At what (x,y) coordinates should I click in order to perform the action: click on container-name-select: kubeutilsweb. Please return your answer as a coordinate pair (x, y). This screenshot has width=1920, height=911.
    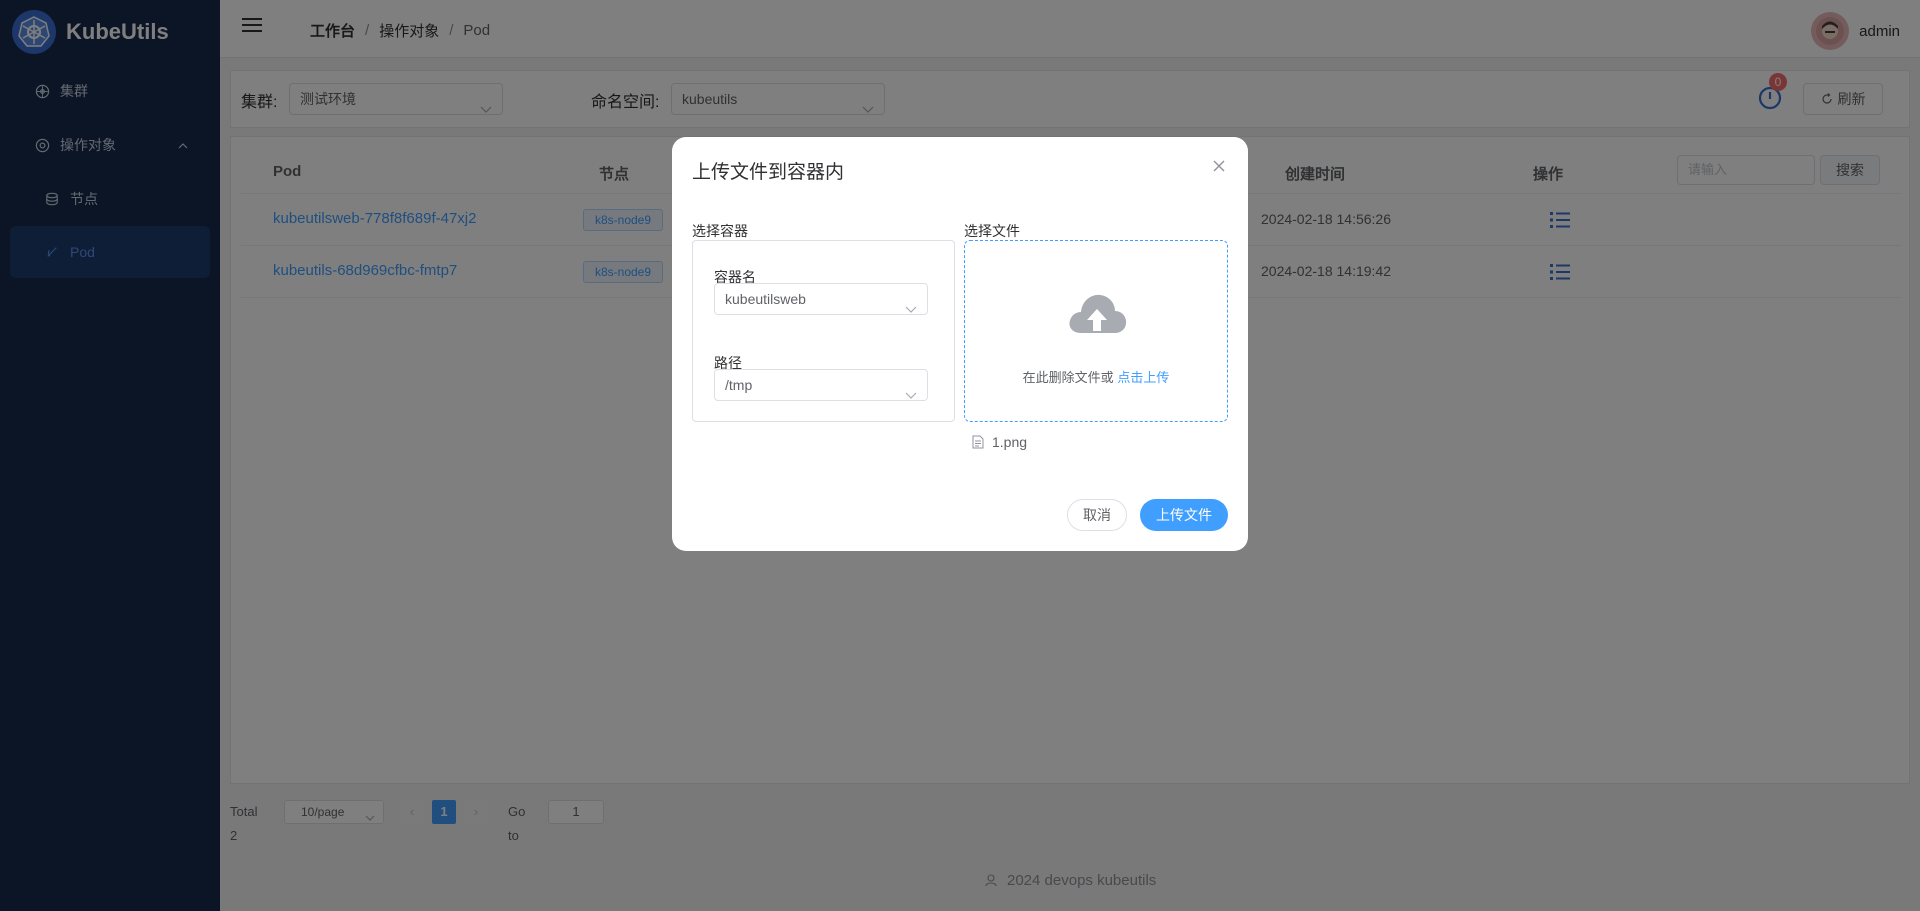
    Looking at the image, I should click on (821, 299).